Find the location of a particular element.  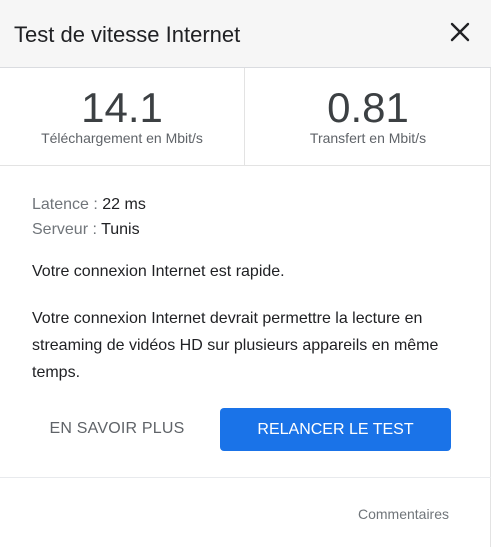

download-result: 14.1 Téléchargement en Mbit/s is located at coordinates (122, 116).